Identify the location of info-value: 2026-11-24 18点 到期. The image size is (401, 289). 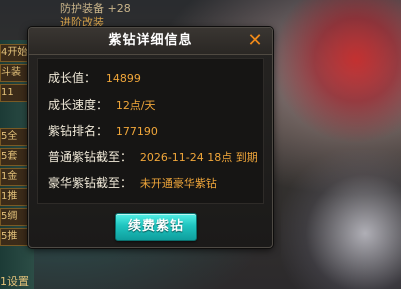
(198, 157).